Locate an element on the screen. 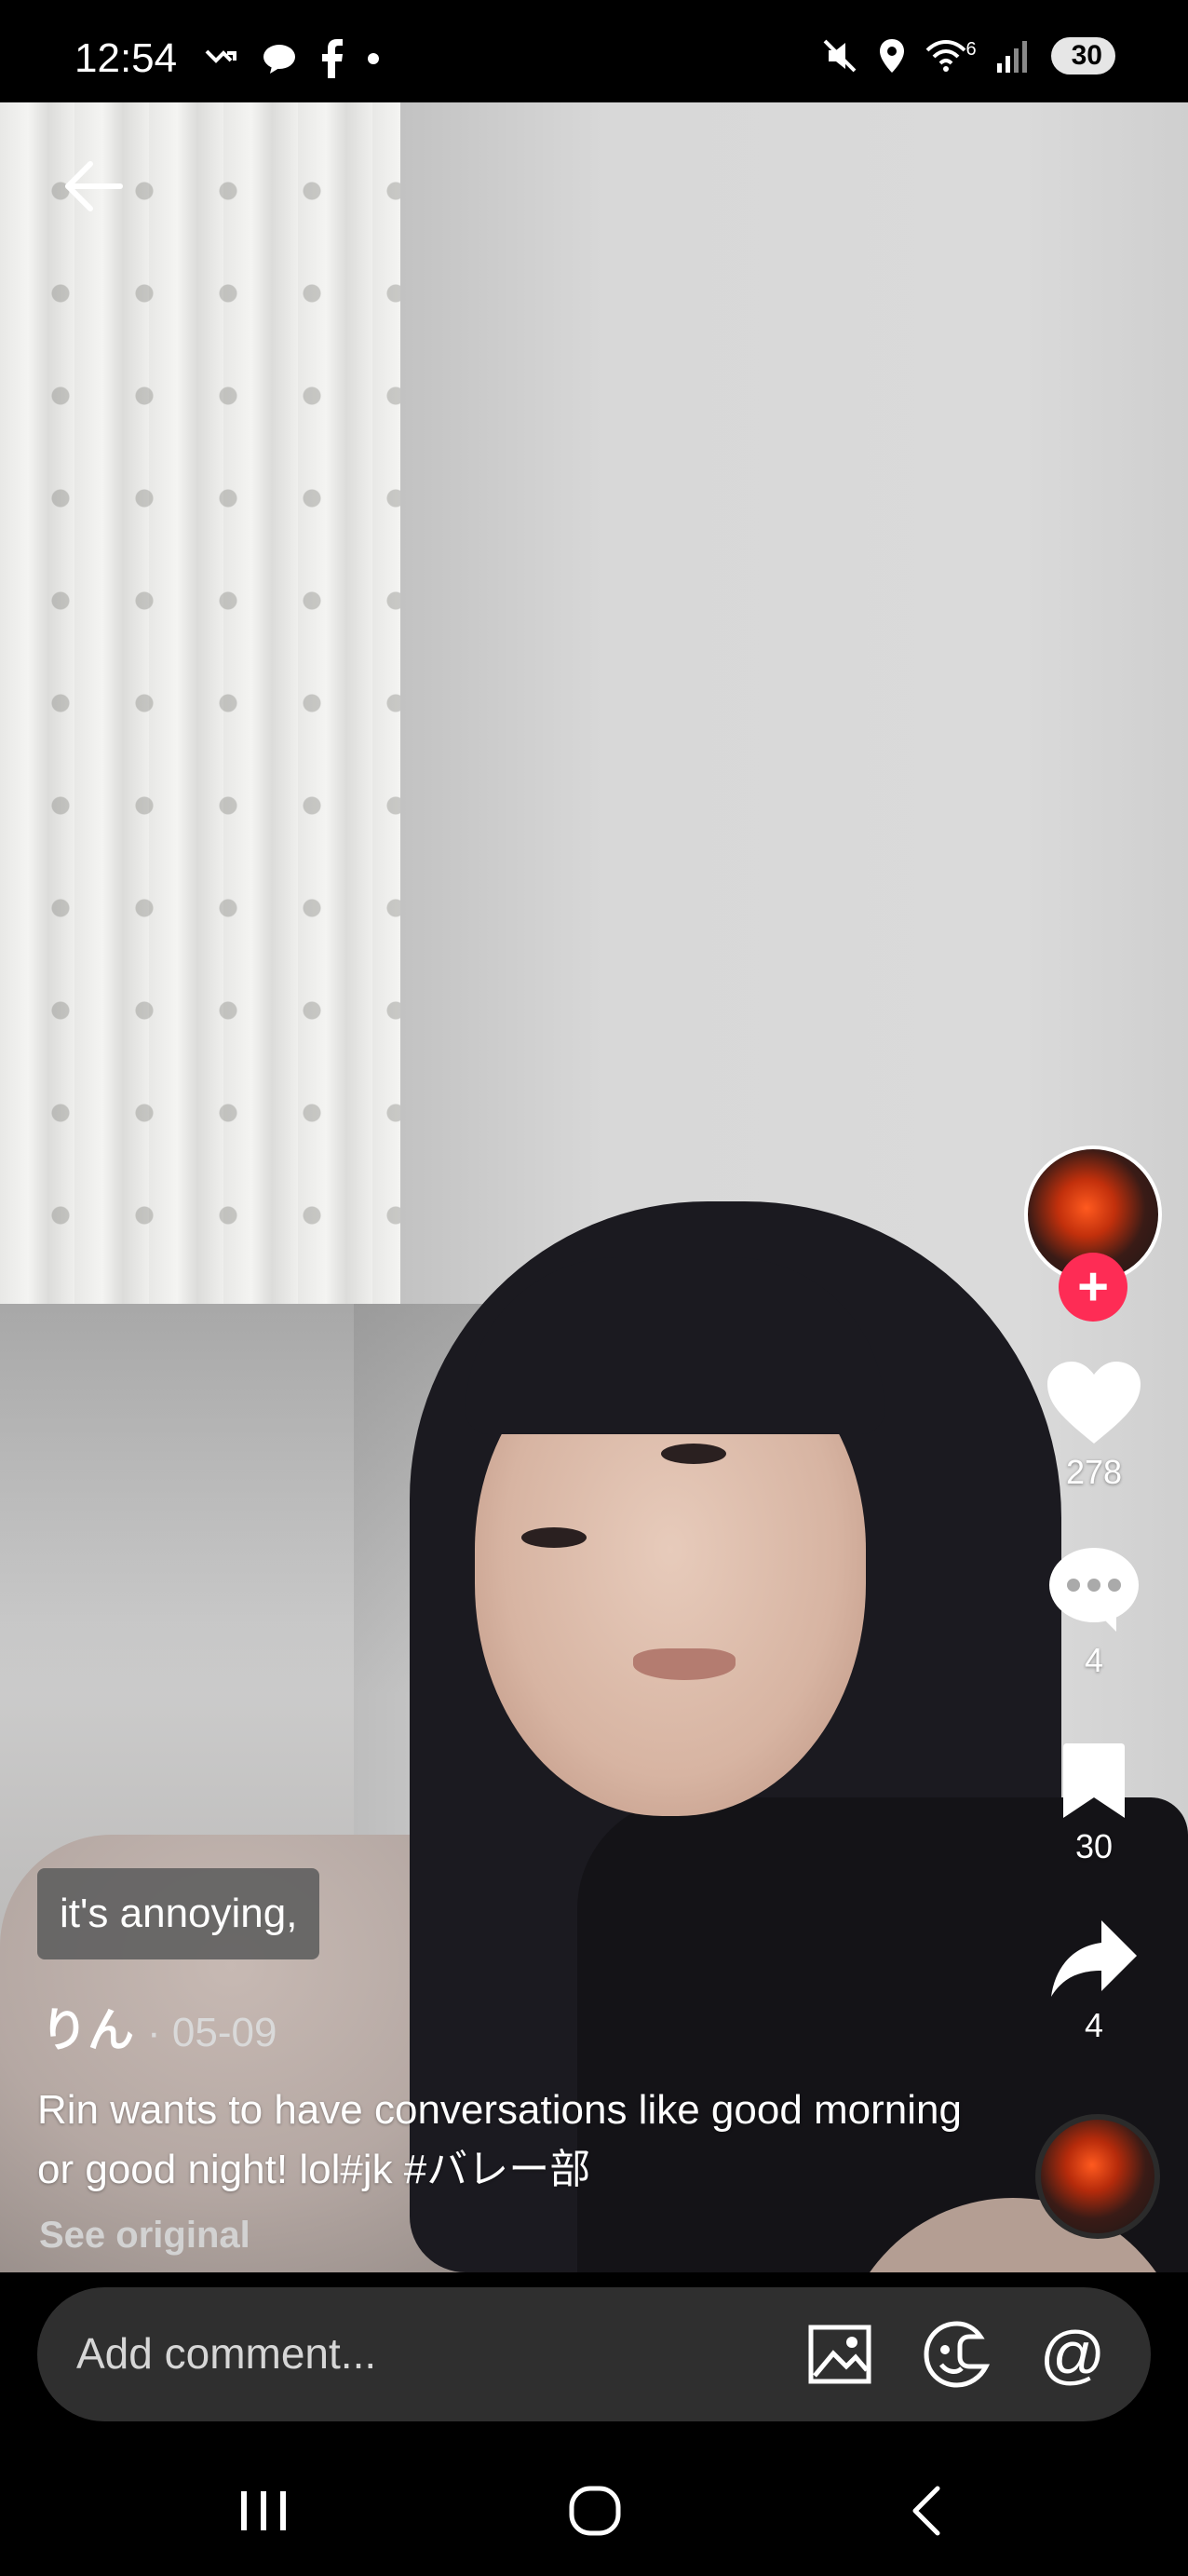 This screenshot has width=1188, height=2576. share-arrow-icon is located at coordinates (1094, 1958).